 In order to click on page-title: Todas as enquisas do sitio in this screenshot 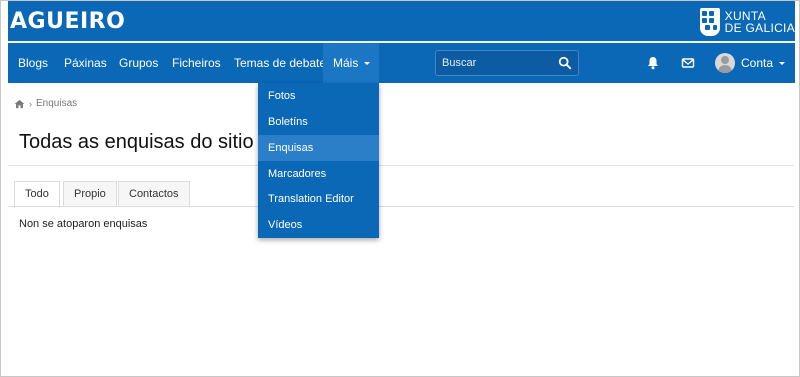, I will do `click(136, 142)`.